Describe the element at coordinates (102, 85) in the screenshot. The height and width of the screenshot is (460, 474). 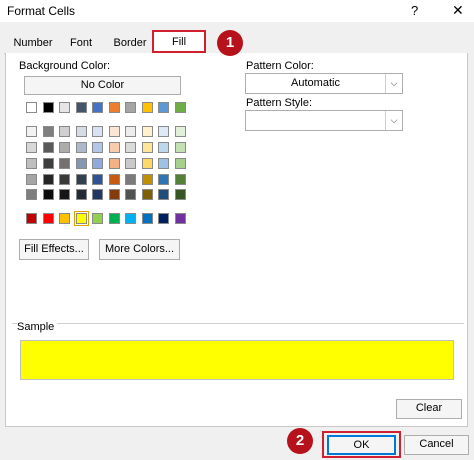
I see `no-color-button: No Color` at that location.